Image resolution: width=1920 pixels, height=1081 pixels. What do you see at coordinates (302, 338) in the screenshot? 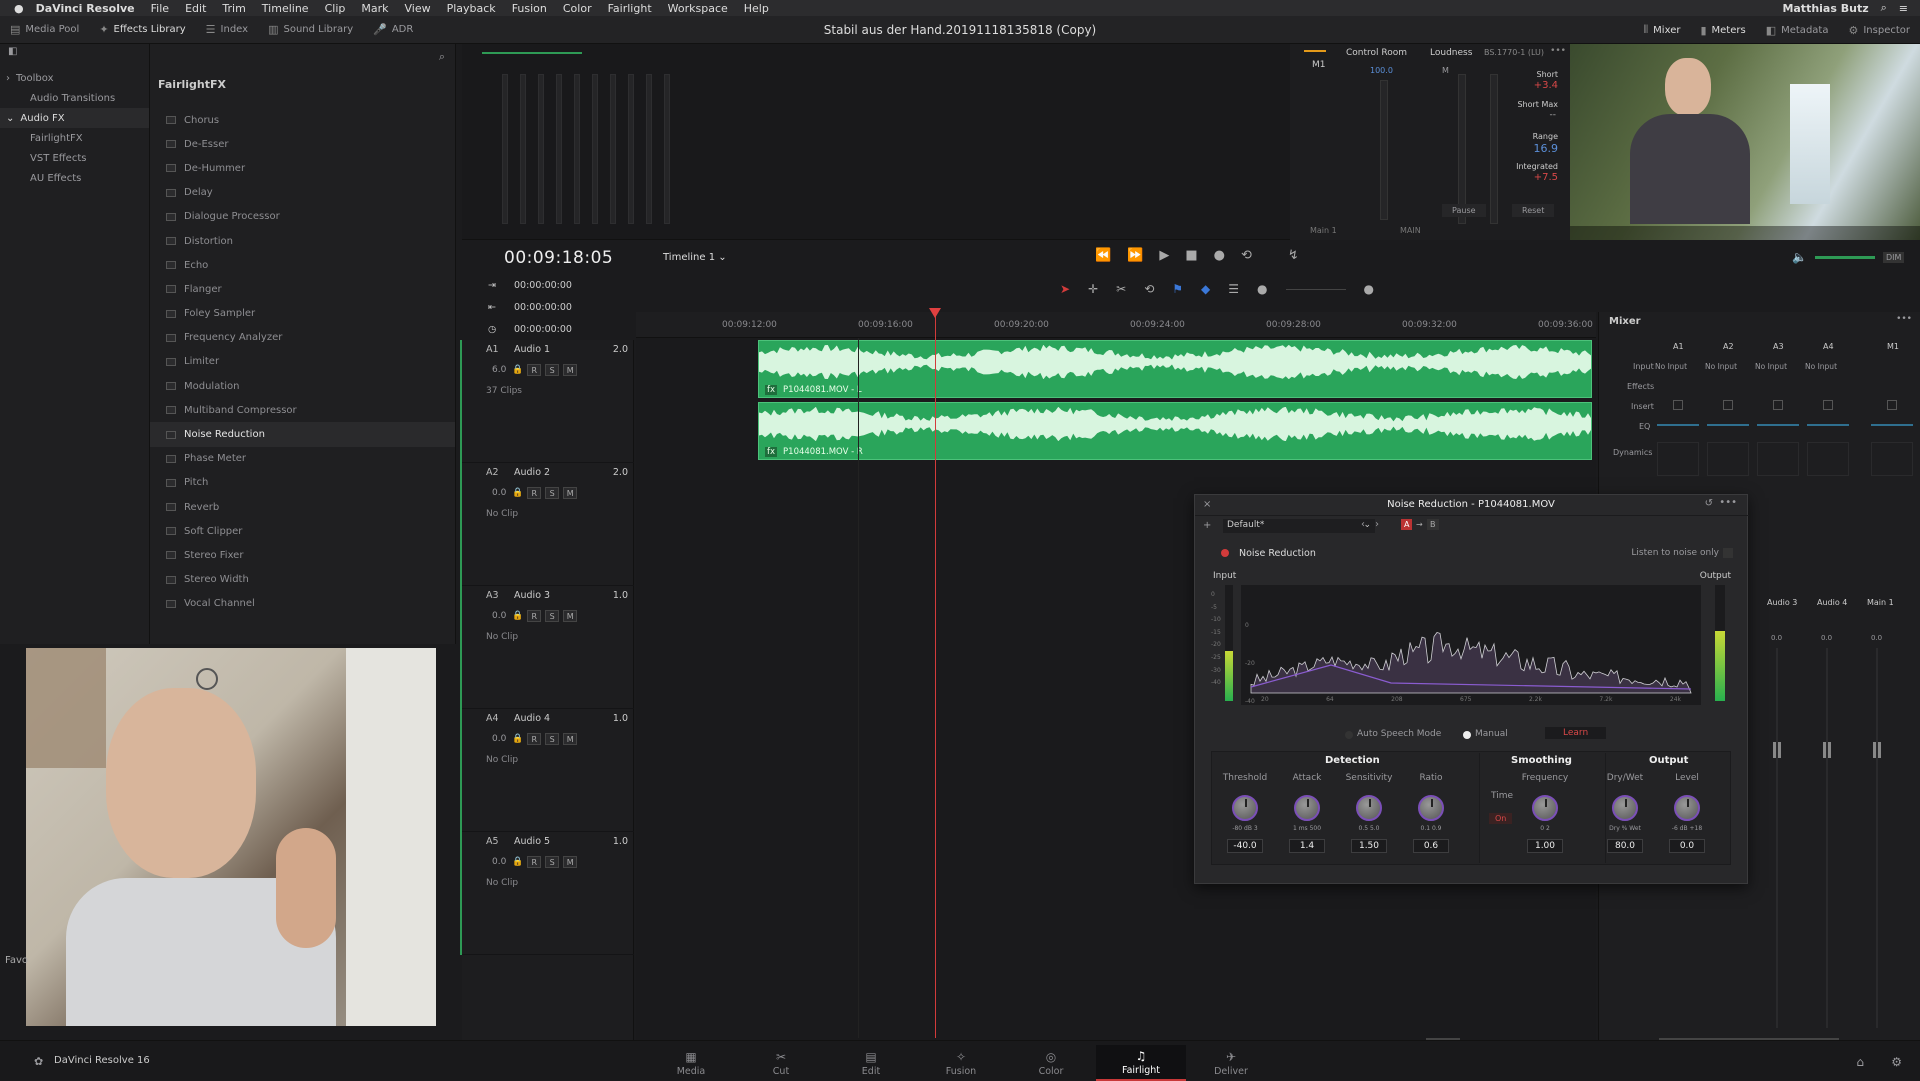
I see `fx-item: Frequency Analyzer` at bounding box center [302, 338].